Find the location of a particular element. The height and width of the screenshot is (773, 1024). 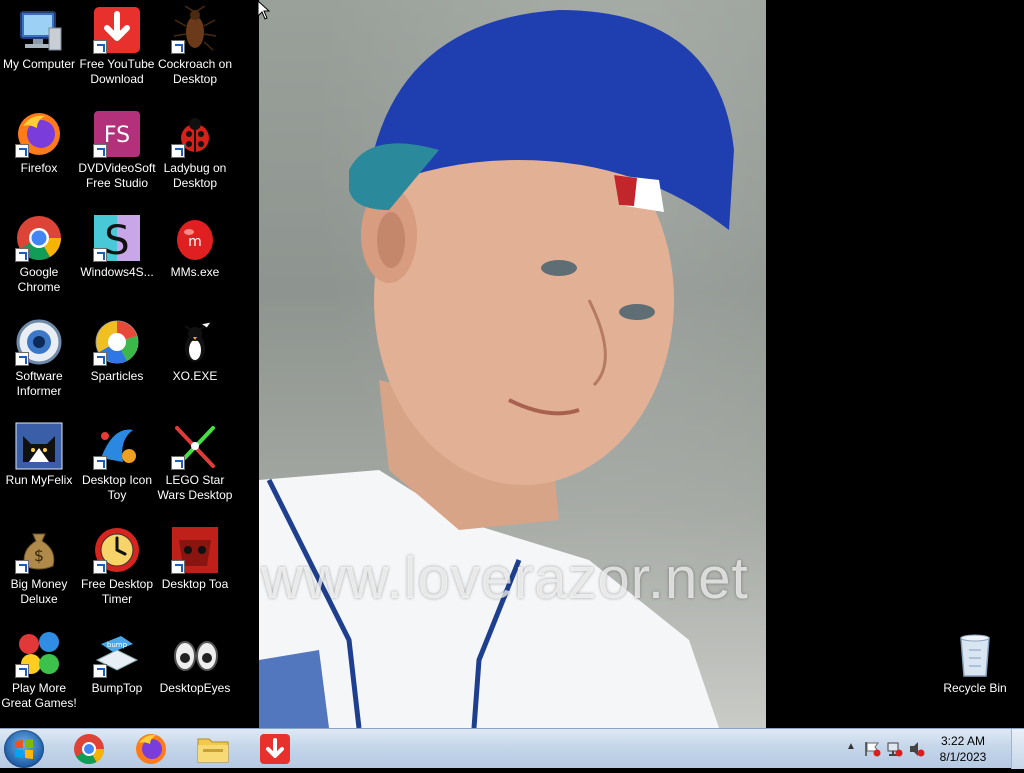

desktop-icon-xo-exe: XO.EXE is located at coordinates (195, 362).